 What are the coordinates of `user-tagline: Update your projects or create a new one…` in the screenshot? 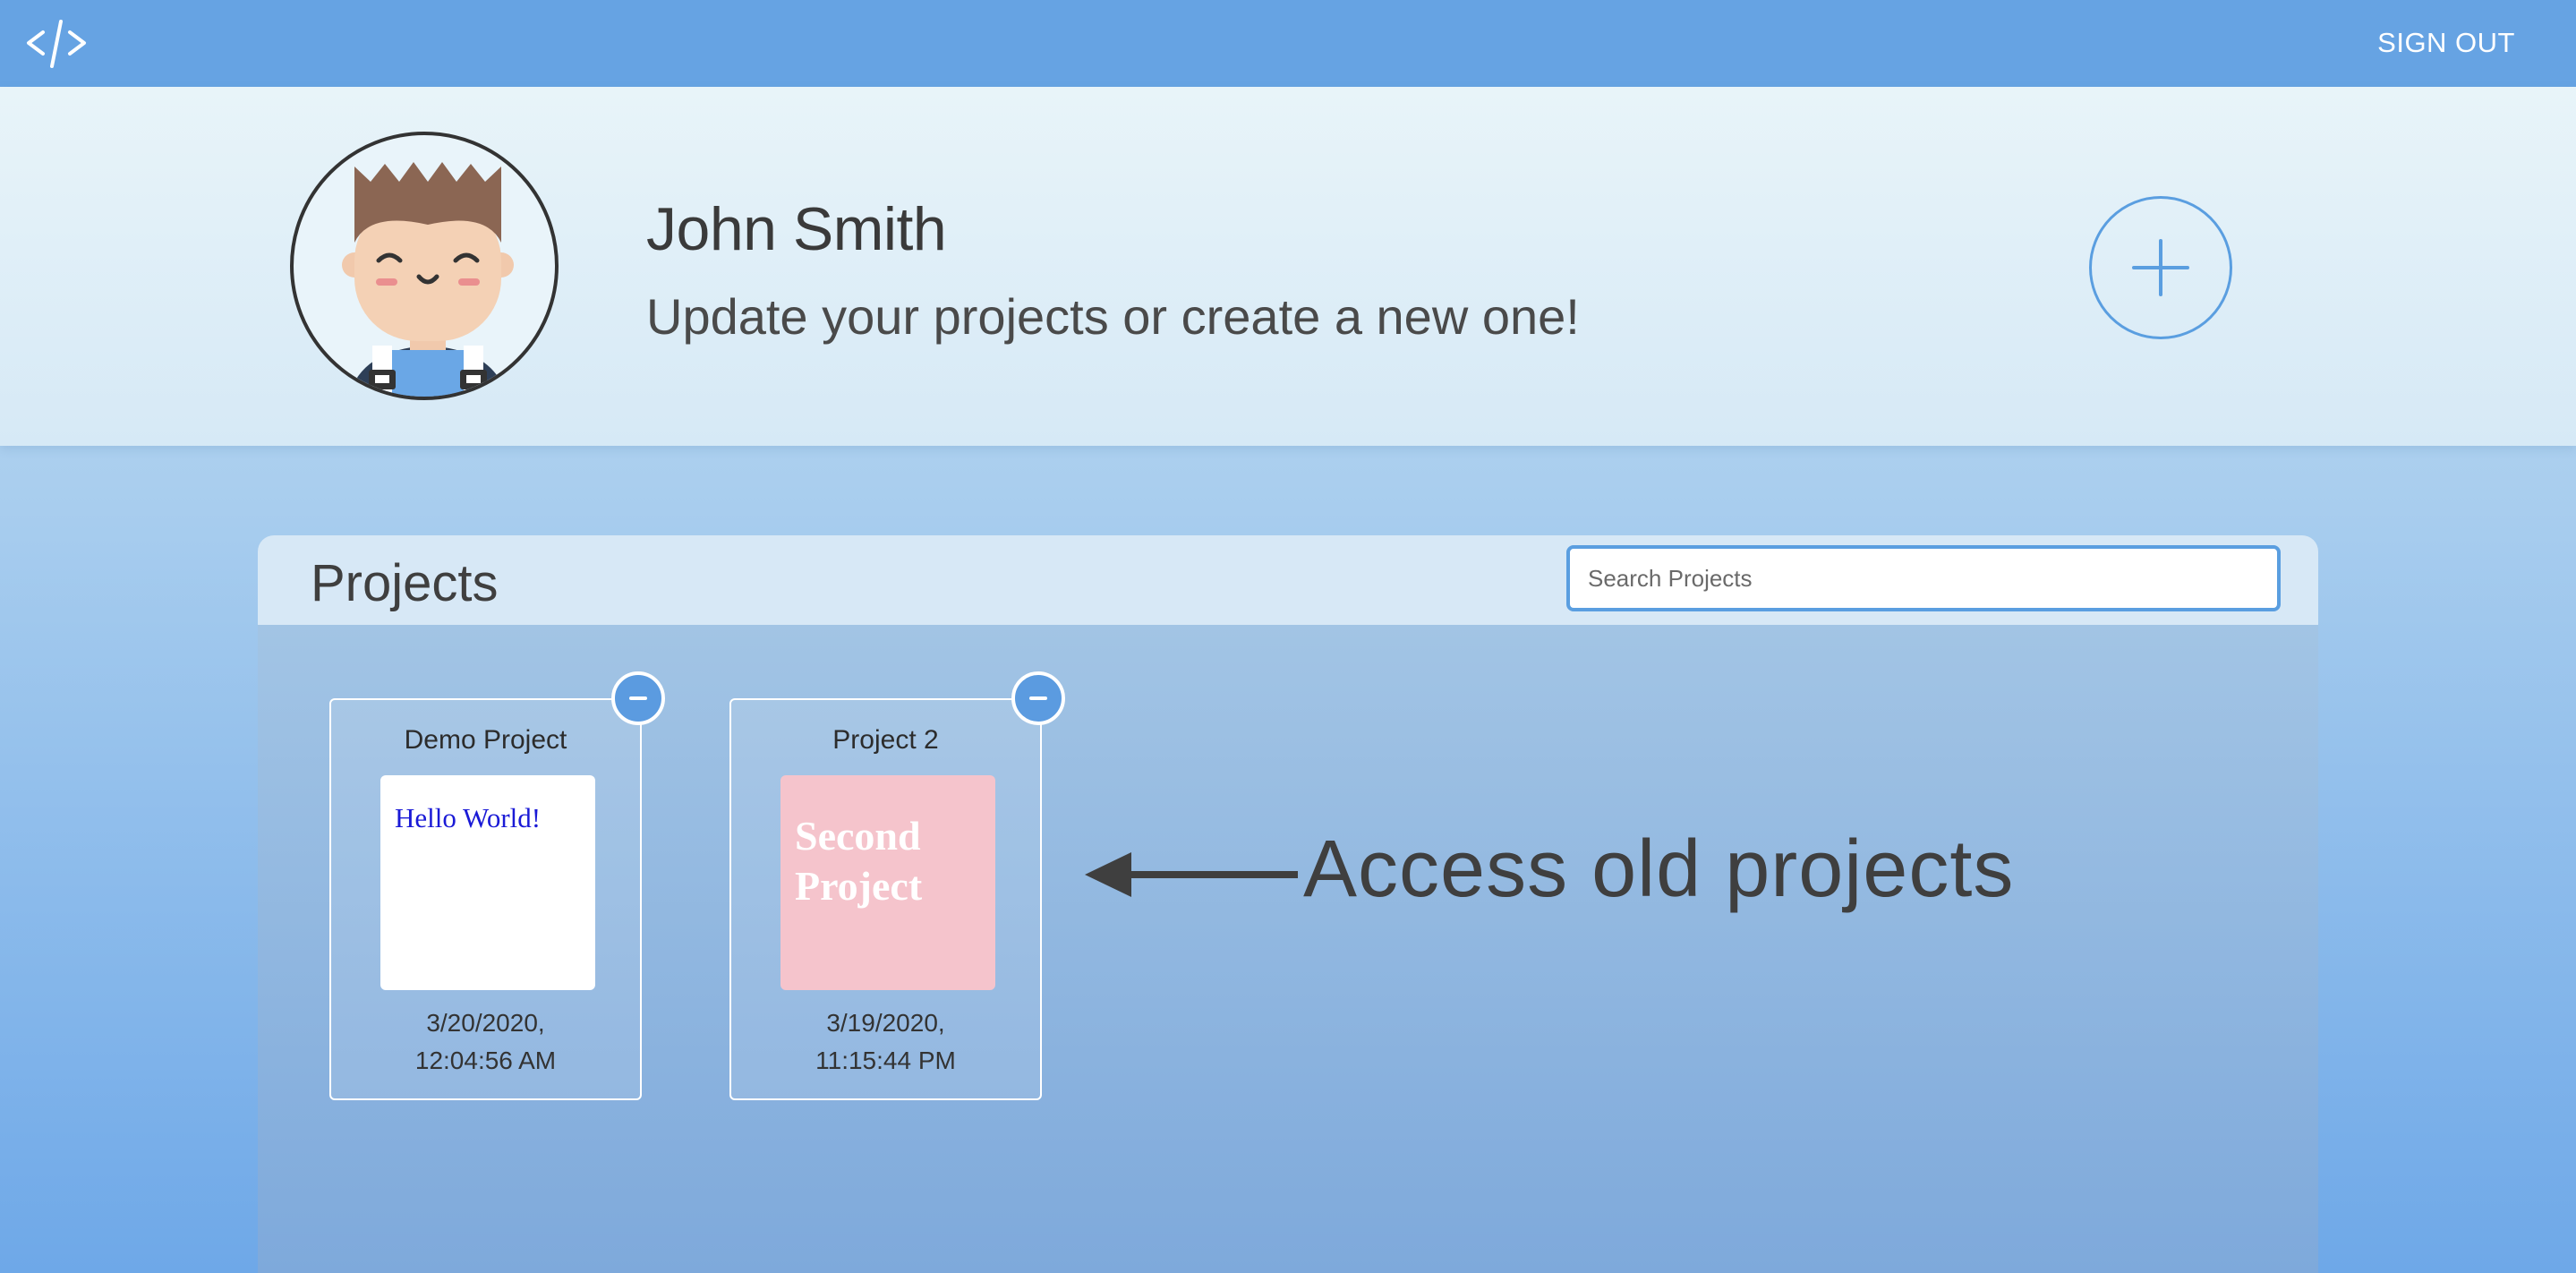 It's located at (1113, 316).